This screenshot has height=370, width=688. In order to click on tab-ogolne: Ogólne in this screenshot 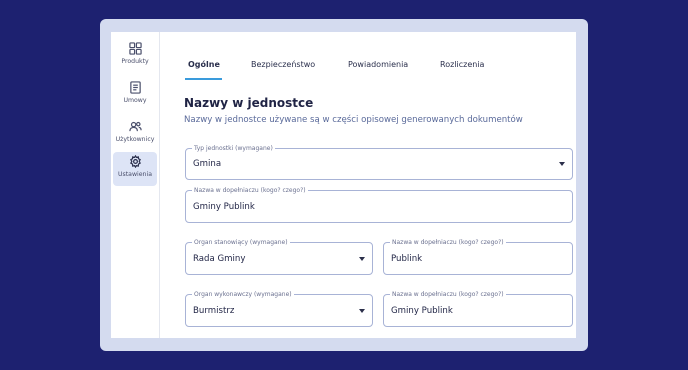, I will do `click(204, 70)`.